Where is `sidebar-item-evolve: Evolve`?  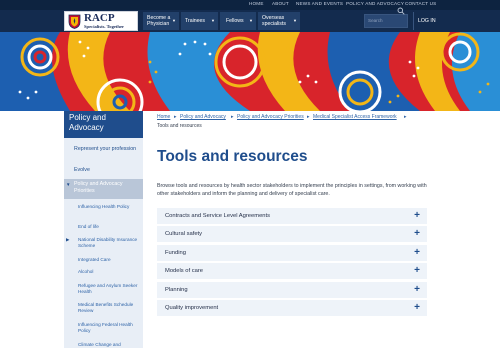
sidebar-item-evolve: Evolve is located at coordinates (107, 170).